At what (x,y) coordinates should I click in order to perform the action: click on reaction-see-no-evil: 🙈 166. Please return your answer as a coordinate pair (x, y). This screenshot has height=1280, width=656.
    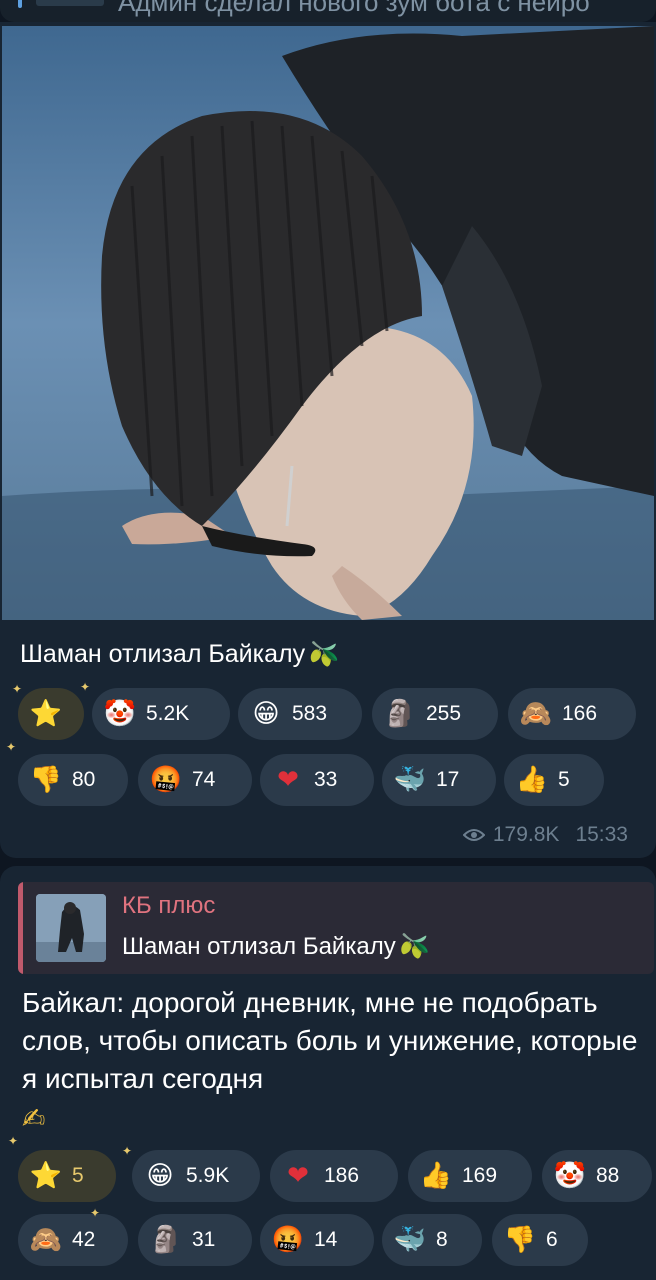
    Looking at the image, I should click on (572, 714).